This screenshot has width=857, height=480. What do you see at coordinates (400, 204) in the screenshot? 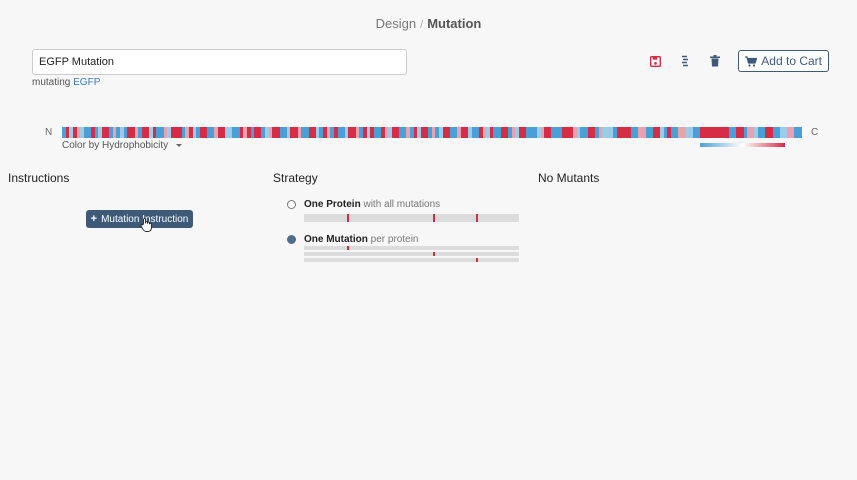
I see `strategy-rest-one-protein: with all mutations` at bounding box center [400, 204].